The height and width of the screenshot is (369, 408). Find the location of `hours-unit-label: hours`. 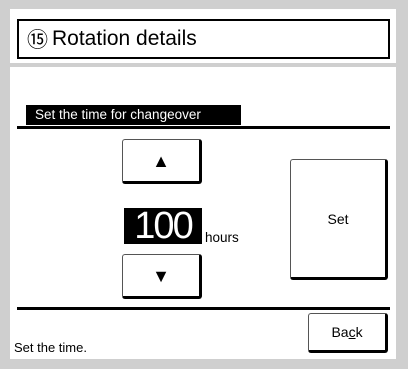

hours-unit-label: hours is located at coordinates (222, 237).